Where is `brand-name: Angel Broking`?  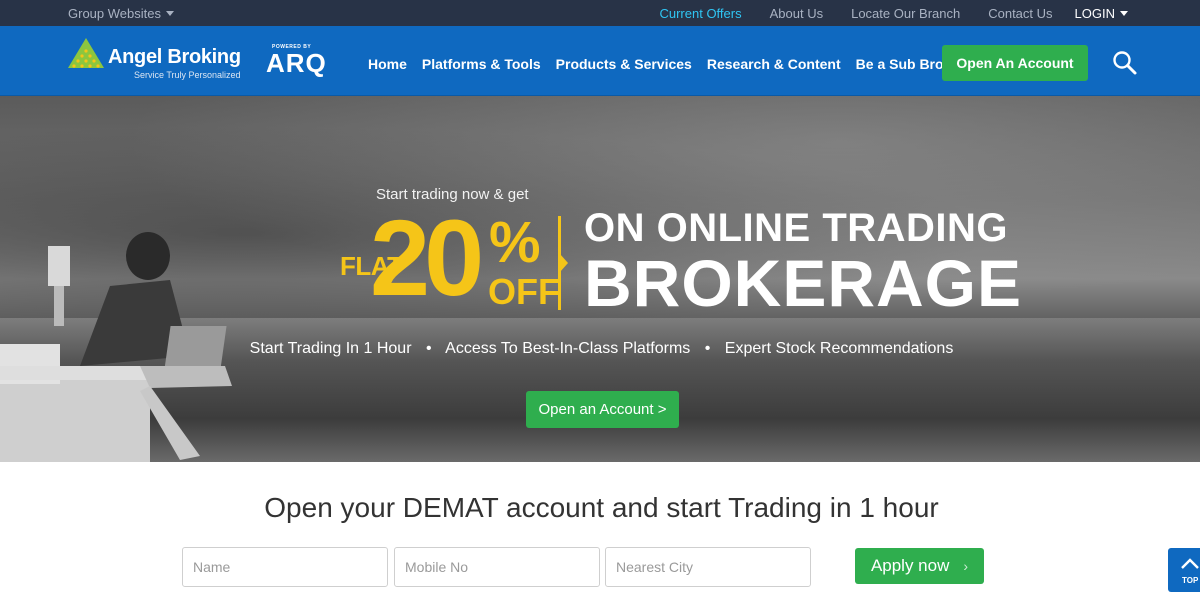
brand-name: Angel Broking is located at coordinates (174, 57).